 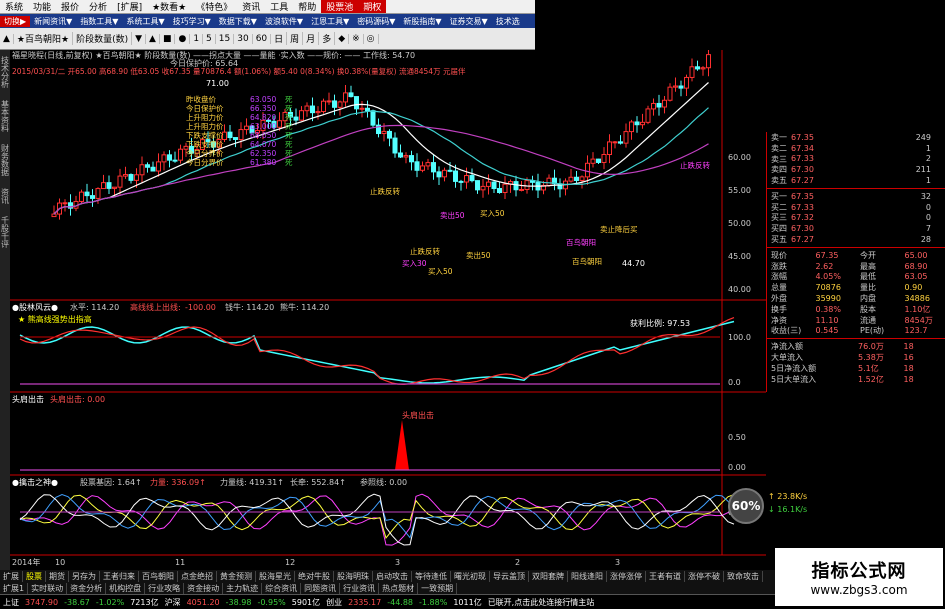 I want to click on quote-row: 买五 67.27 28, so click(x=856, y=239).